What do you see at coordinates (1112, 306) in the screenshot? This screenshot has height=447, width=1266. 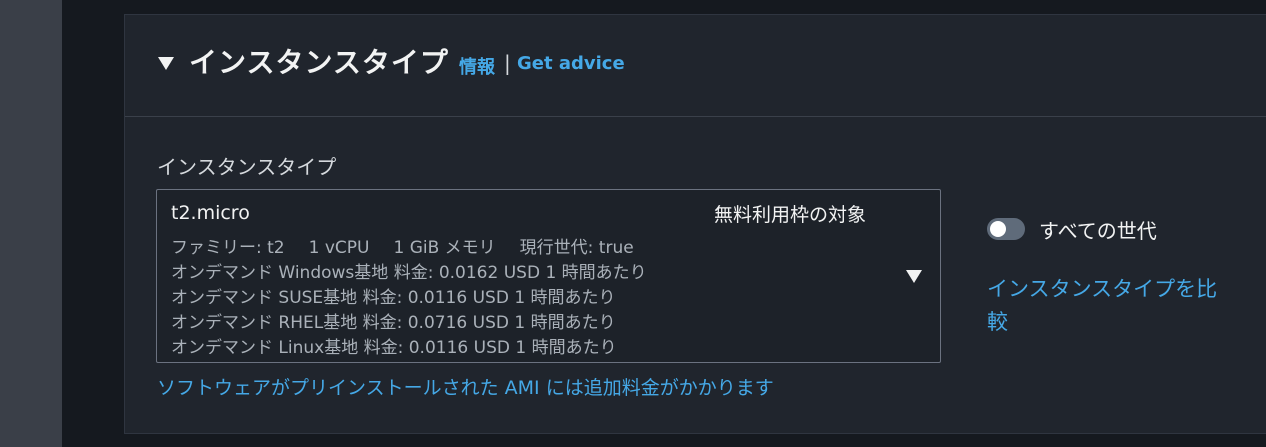 I see `compare-instance-types-link: インスタンスタイプを比較` at bounding box center [1112, 306].